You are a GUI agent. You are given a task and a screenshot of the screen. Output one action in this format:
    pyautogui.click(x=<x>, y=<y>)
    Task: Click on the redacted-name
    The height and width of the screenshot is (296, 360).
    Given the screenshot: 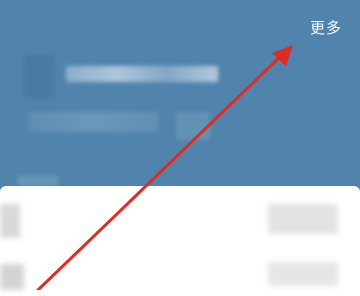 What is the action you would take?
    pyautogui.click(x=142, y=74)
    